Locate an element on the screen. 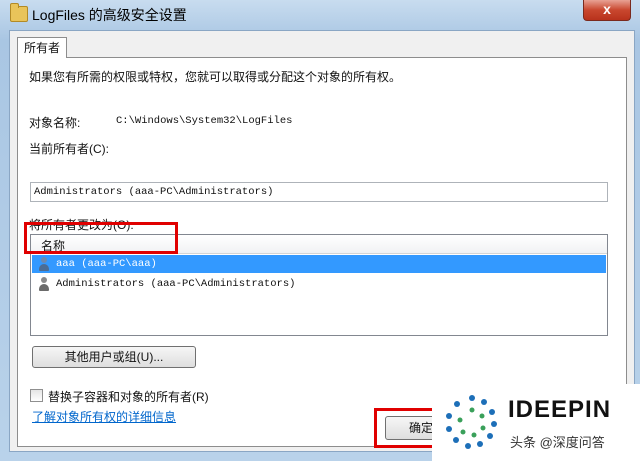 The image size is (640, 461). watermark: IDEEPIN 头条 @深度问答 is located at coordinates (536, 422).